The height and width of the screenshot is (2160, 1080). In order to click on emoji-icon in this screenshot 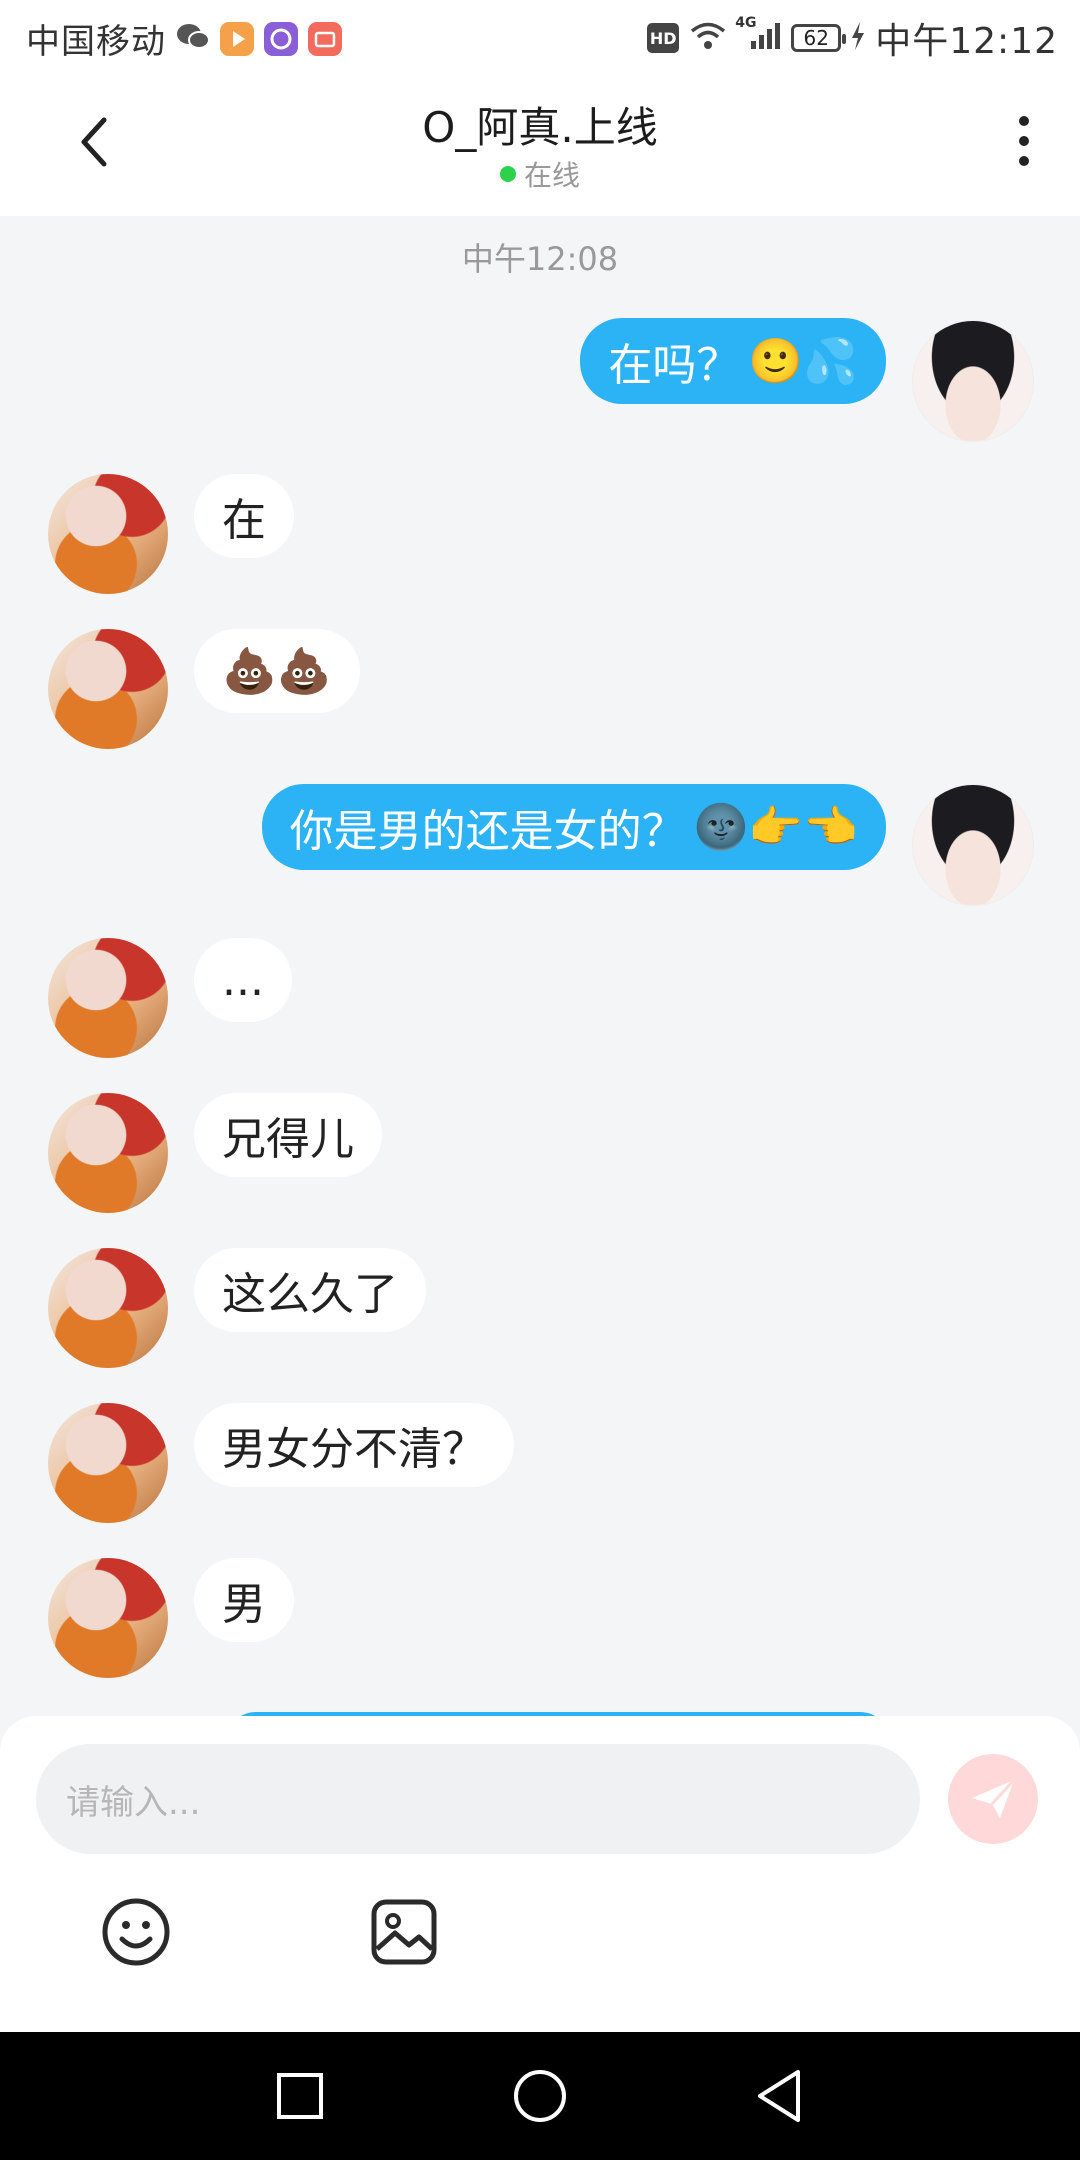, I will do `click(136, 1932)`.